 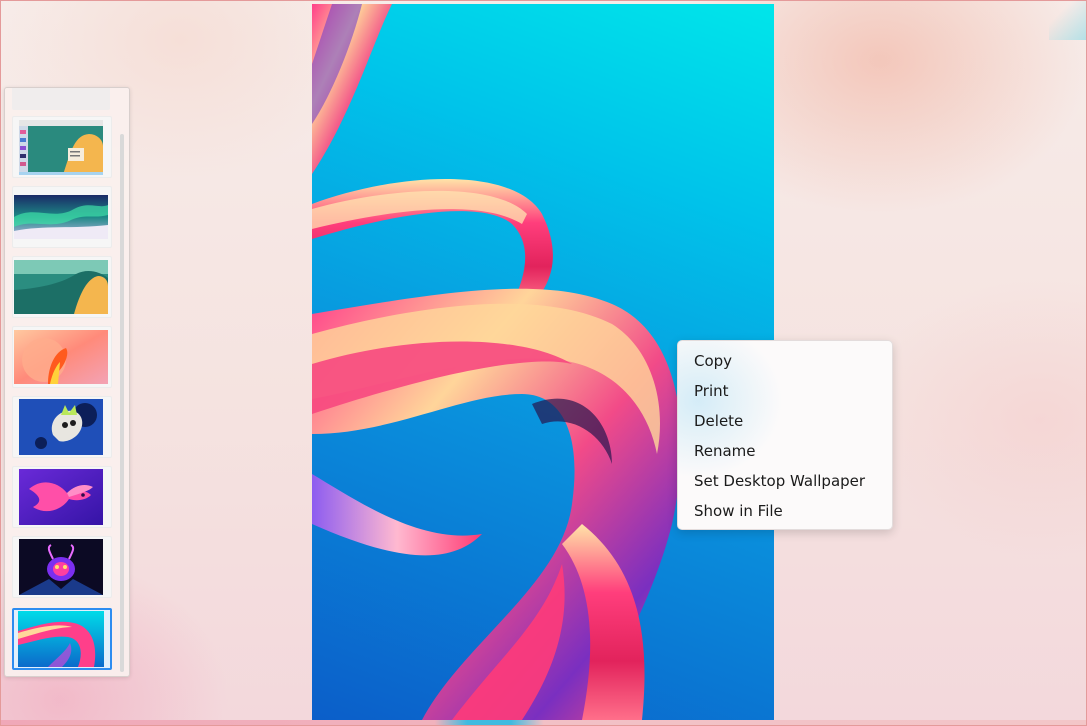 I want to click on thumbnail-neon-creature, so click(x=62, y=567).